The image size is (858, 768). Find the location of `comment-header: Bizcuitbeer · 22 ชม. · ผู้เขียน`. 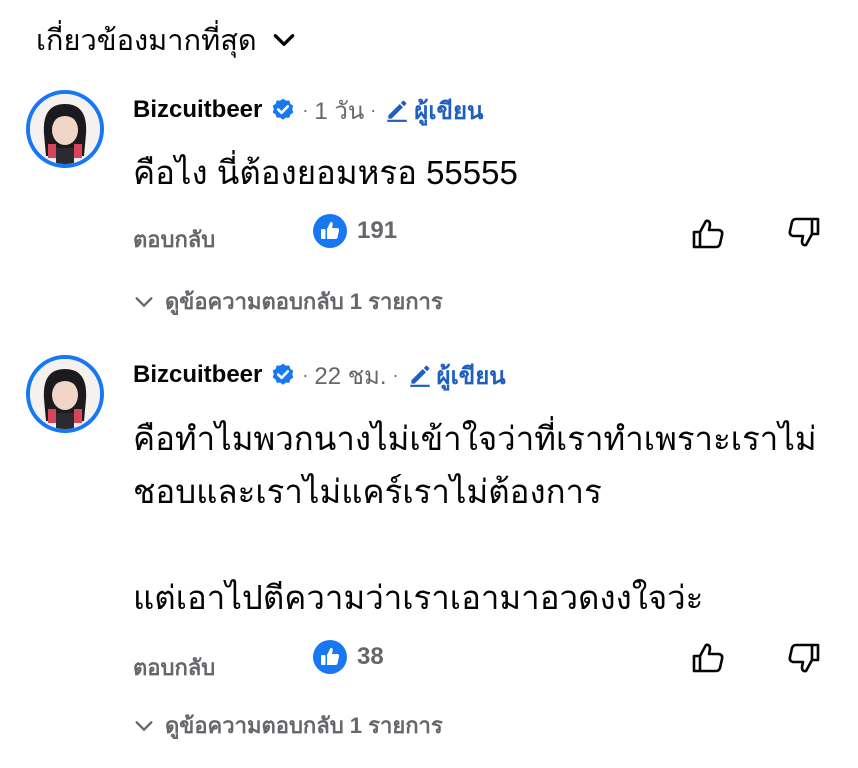

comment-header: Bizcuitbeer · 22 ชม. · ผู้เขียน is located at coordinates (319, 375).